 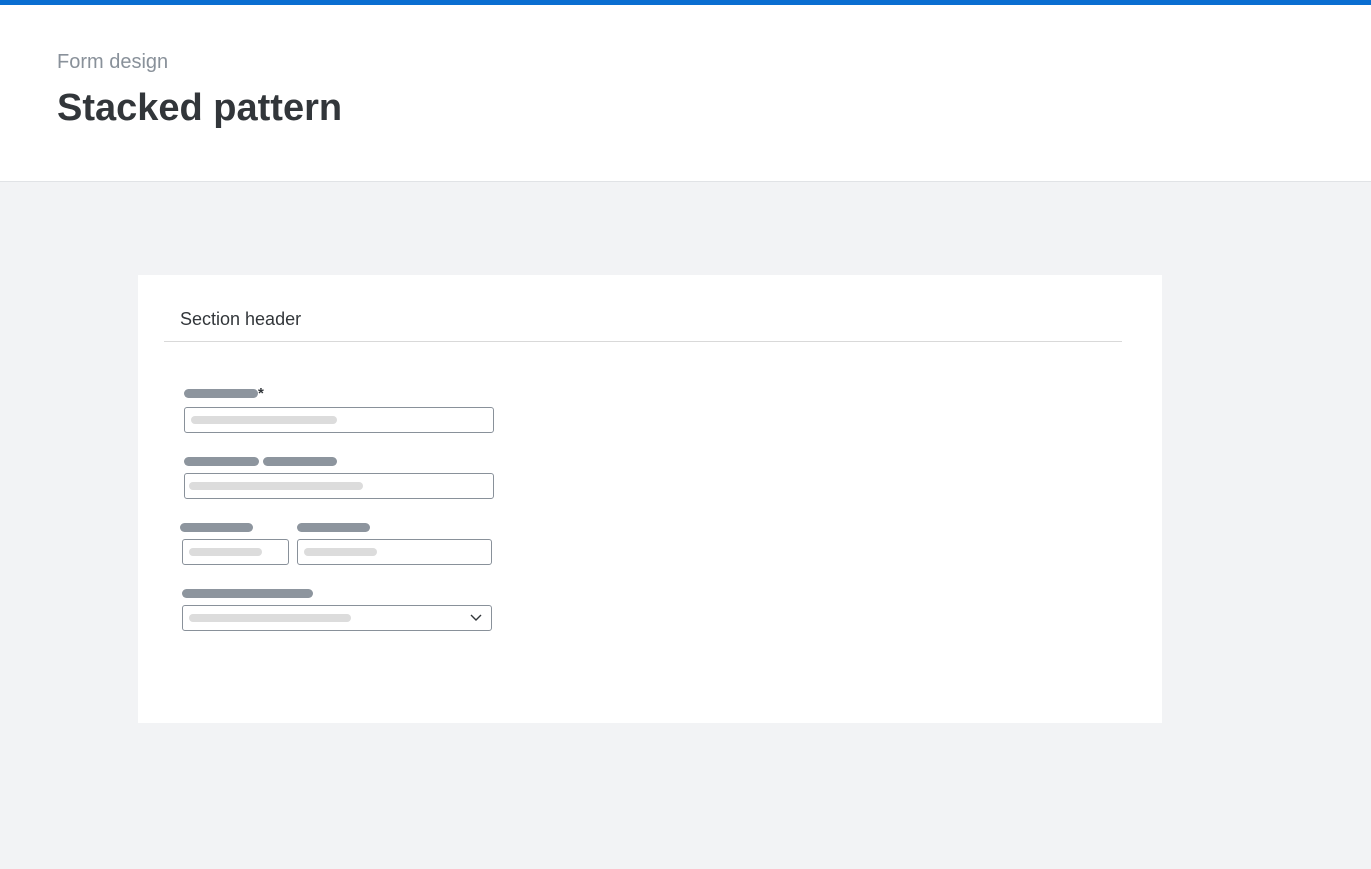 What do you see at coordinates (261, 393) in the screenshot?
I see `required-marker: *` at bounding box center [261, 393].